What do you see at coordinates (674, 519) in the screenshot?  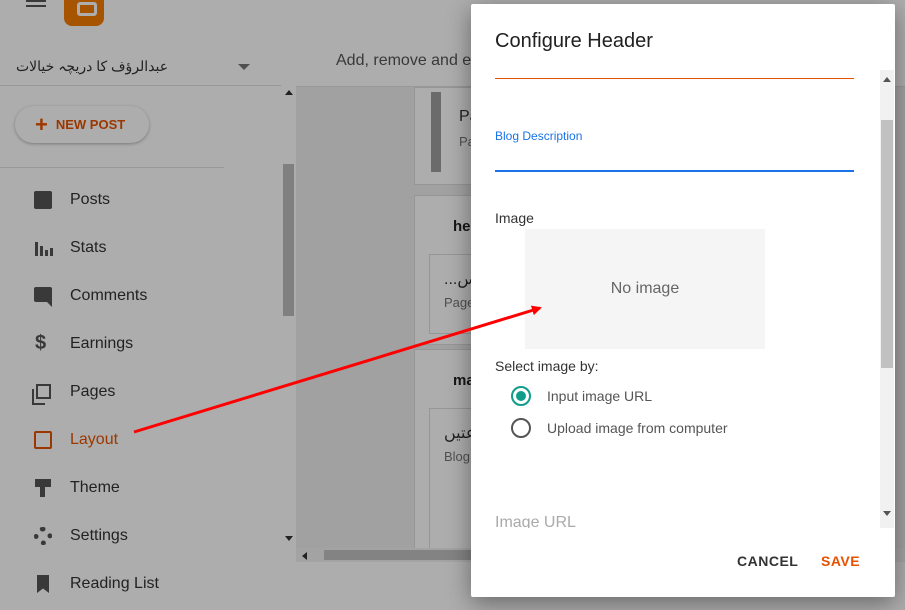 I see `image-url-field` at bounding box center [674, 519].